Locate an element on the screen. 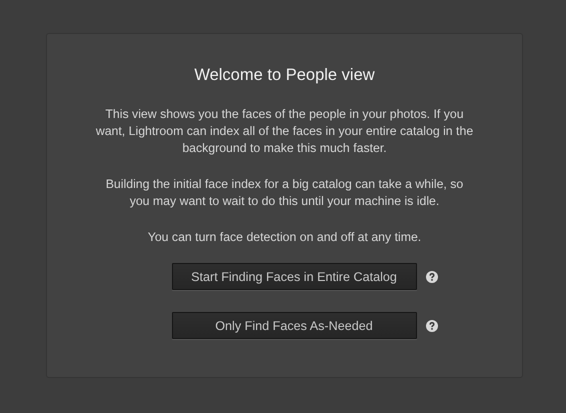  action-button: Start Finding Faces in Entire Catalog is located at coordinates (294, 276).